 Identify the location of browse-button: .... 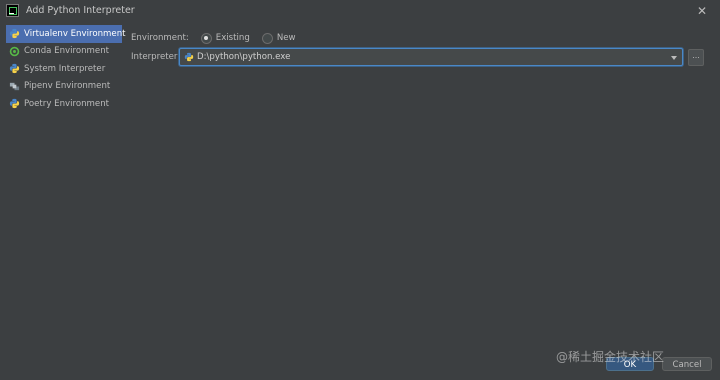
(696, 57).